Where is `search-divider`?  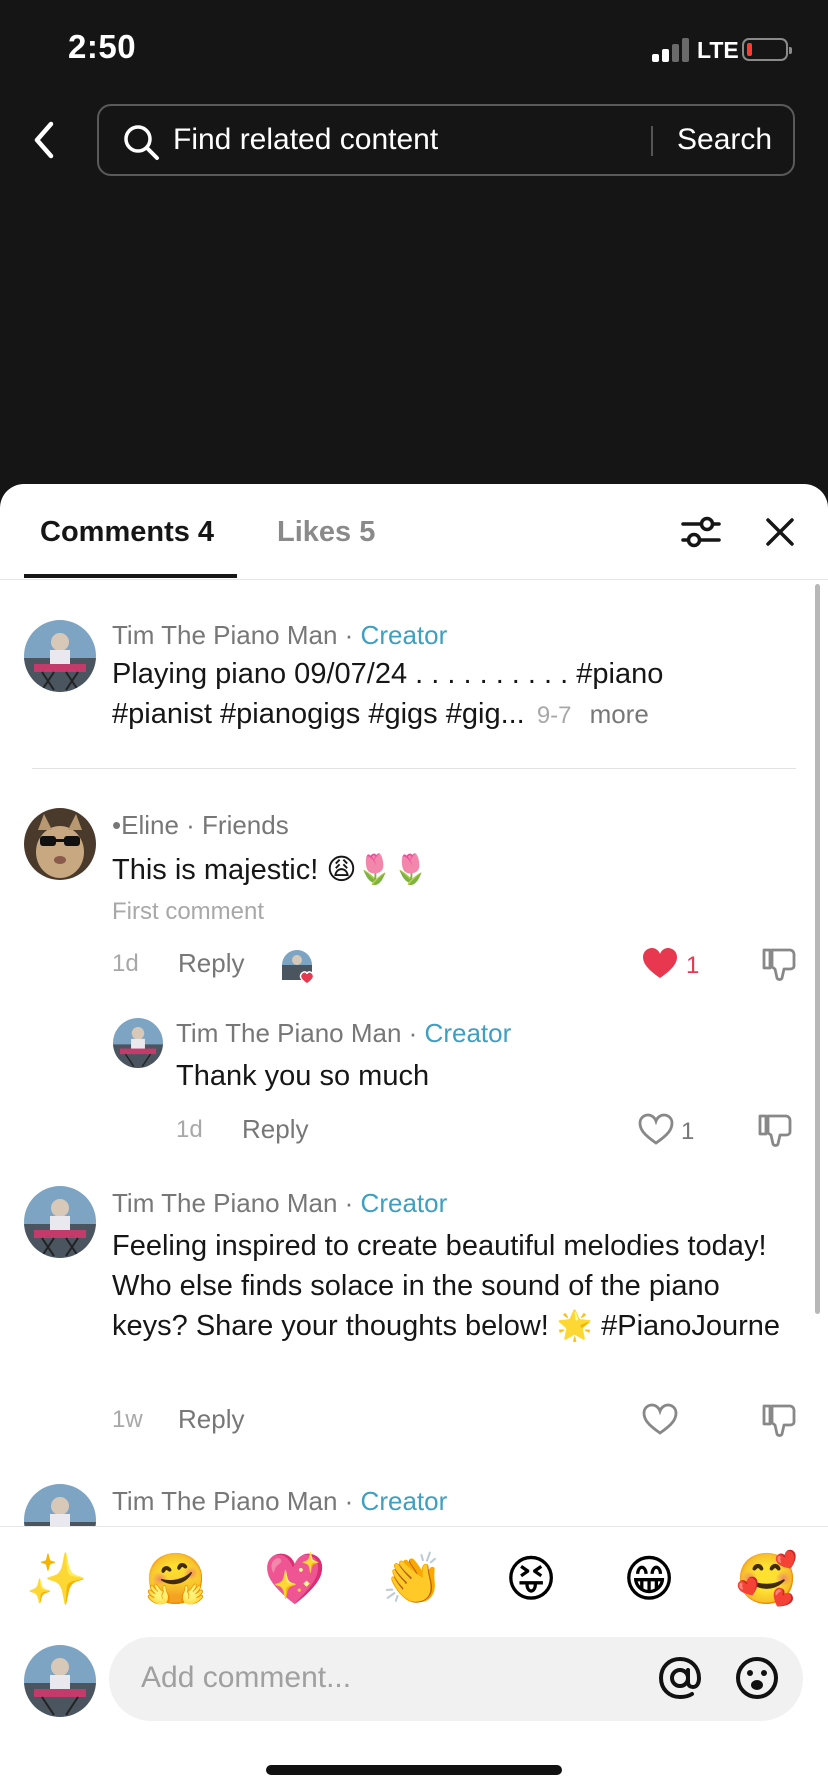
search-divider is located at coordinates (652, 141).